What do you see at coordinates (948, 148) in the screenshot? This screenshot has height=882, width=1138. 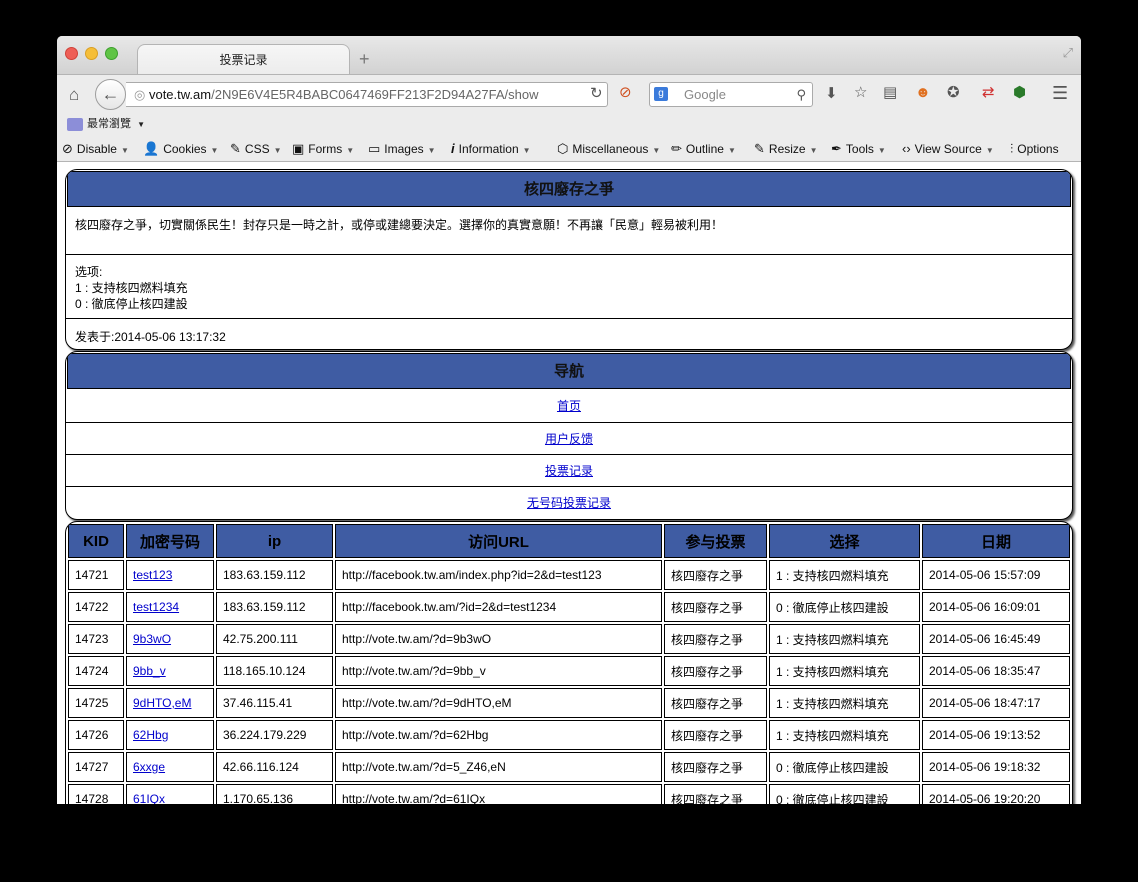 I see `devtool-view-source: ‹› View Source ▼` at bounding box center [948, 148].